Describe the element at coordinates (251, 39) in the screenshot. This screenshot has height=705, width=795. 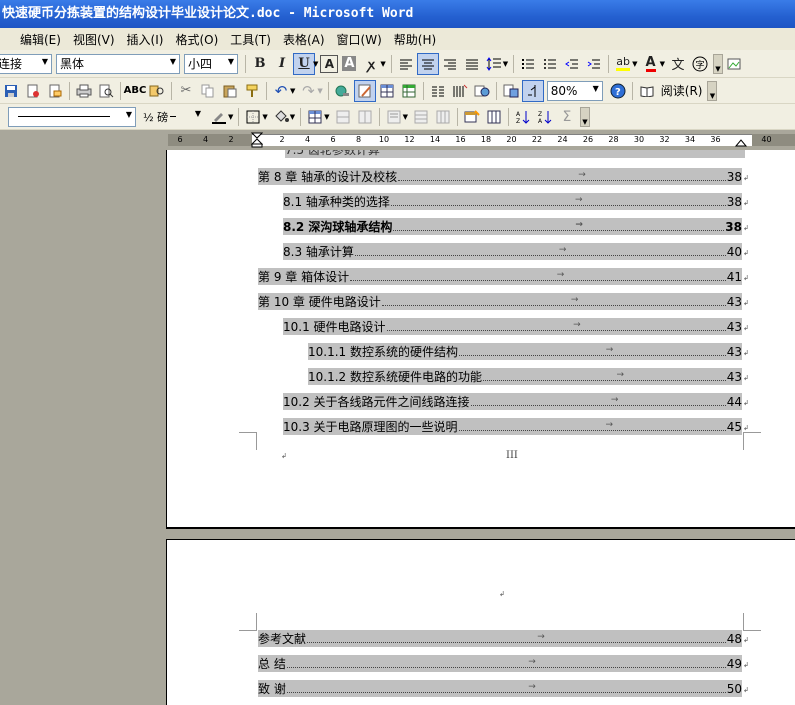
I see `menu-tools: 工具(T)` at that location.